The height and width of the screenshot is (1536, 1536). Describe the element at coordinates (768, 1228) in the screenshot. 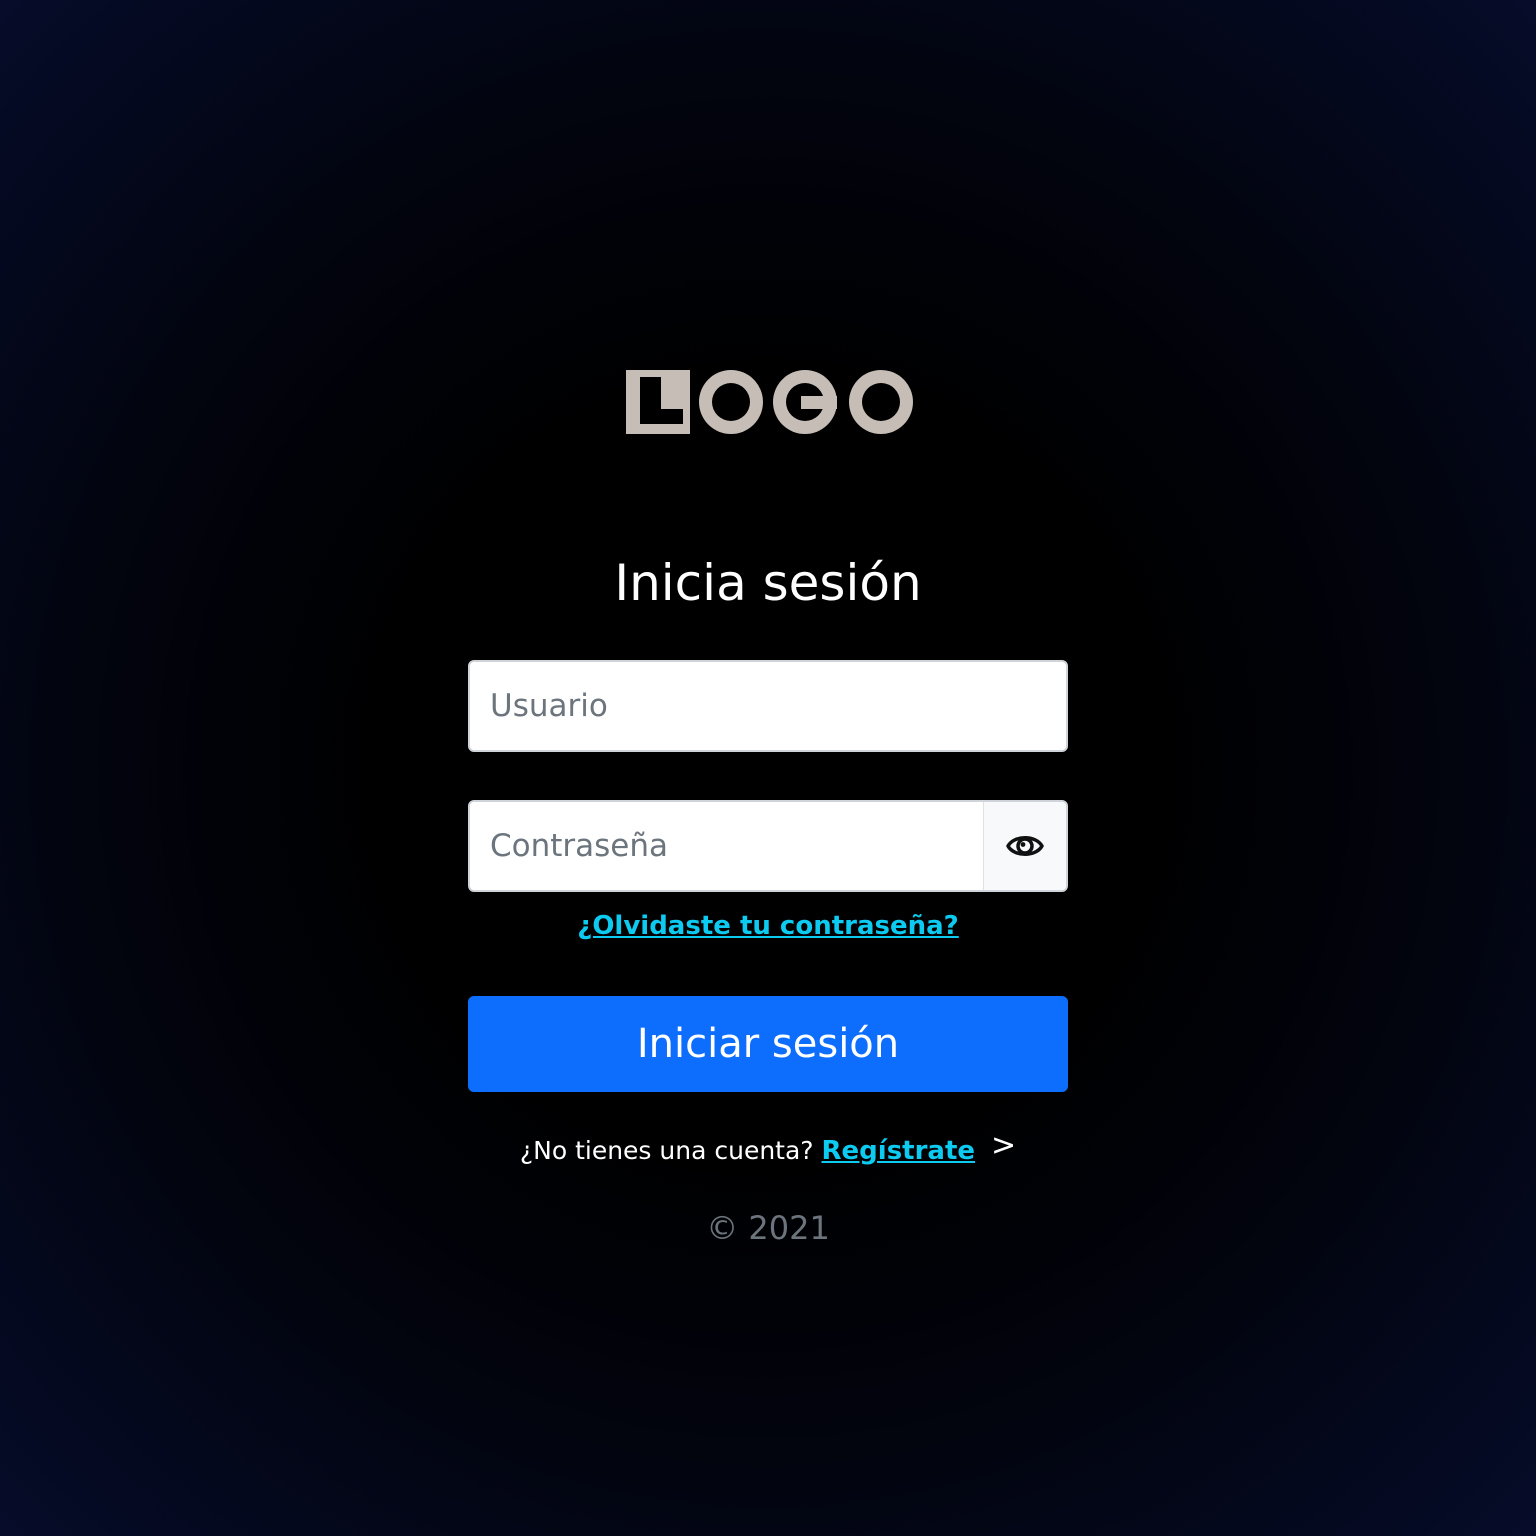

I see `copyright: © 2021` at that location.